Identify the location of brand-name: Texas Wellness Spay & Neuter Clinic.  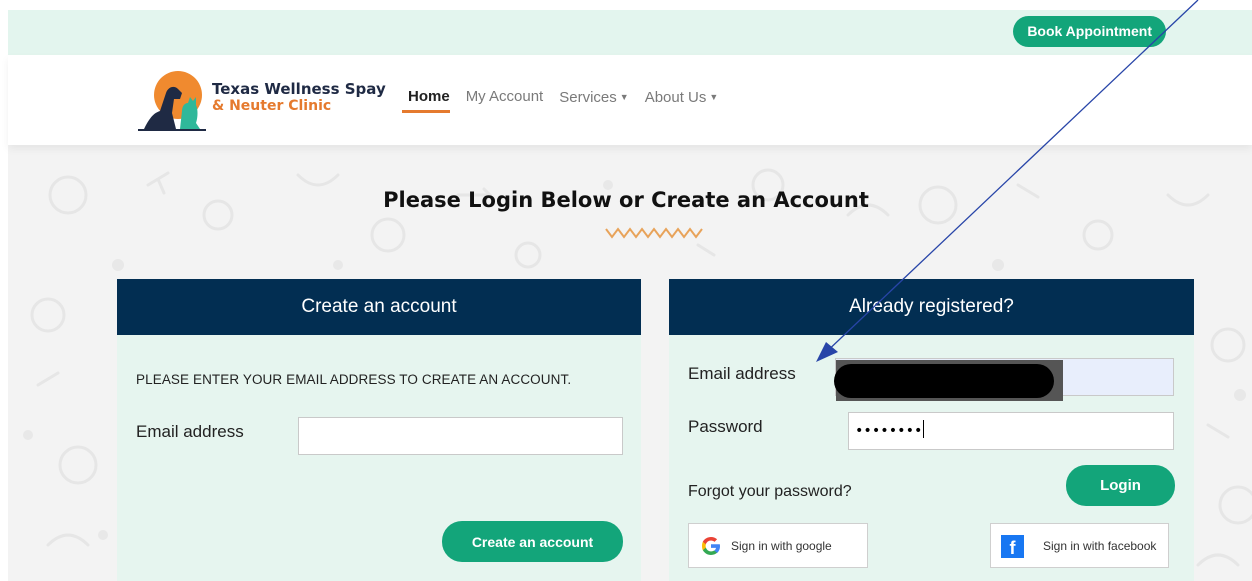
(299, 98).